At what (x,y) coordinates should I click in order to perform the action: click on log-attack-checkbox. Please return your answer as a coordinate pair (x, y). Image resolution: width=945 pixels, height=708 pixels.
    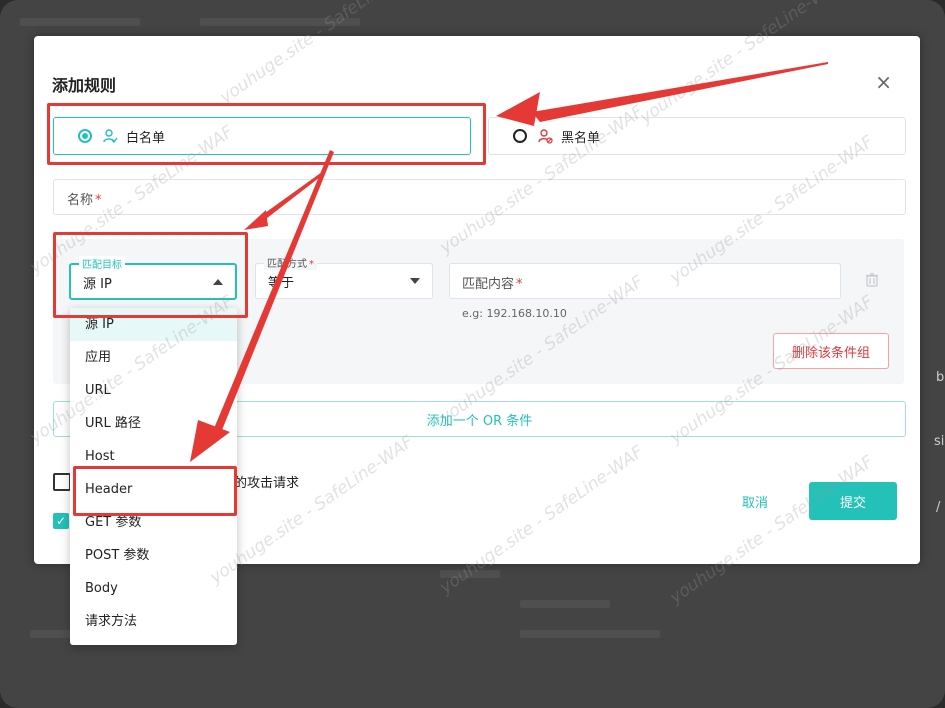
    Looking at the image, I should click on (62, 482).